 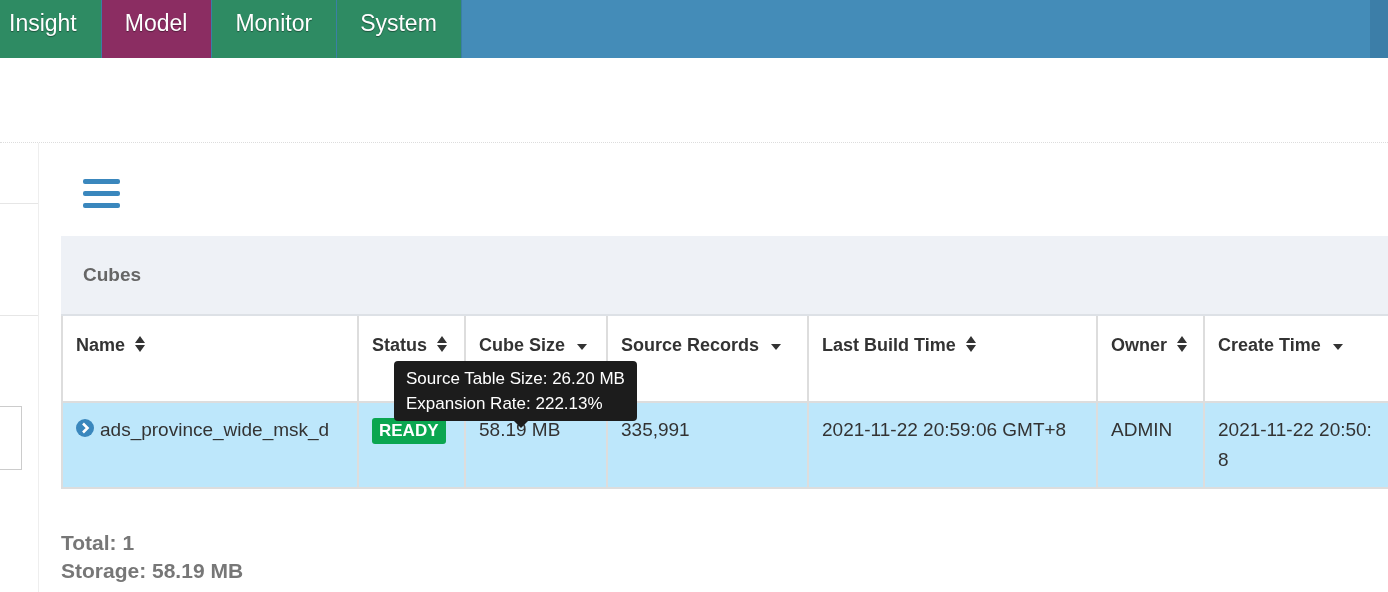 What do you see at coordinates (111, 345) in the screenshot?
I see `column-header: Name` at bounding box center [111, 345].